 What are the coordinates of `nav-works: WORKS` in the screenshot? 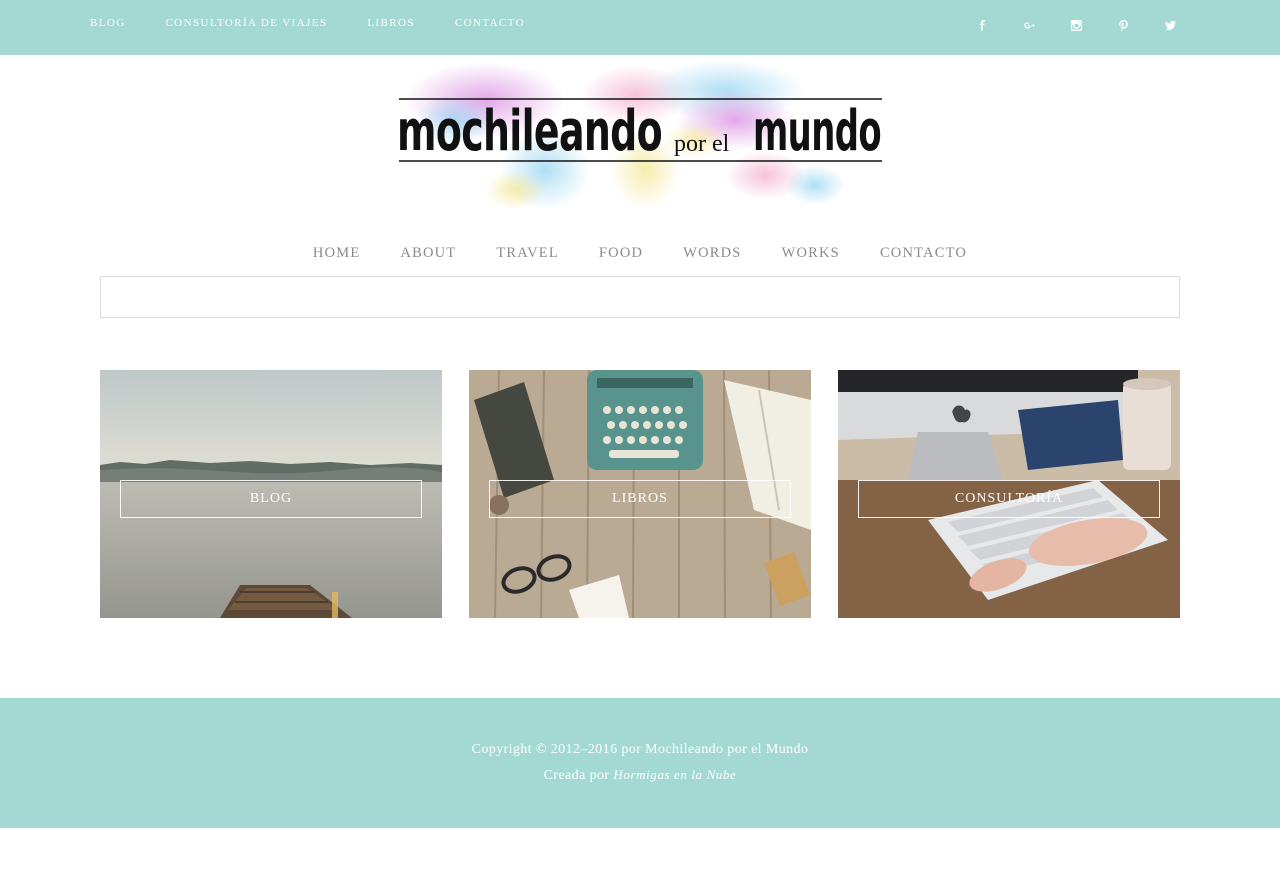 It's located at (811, 253).